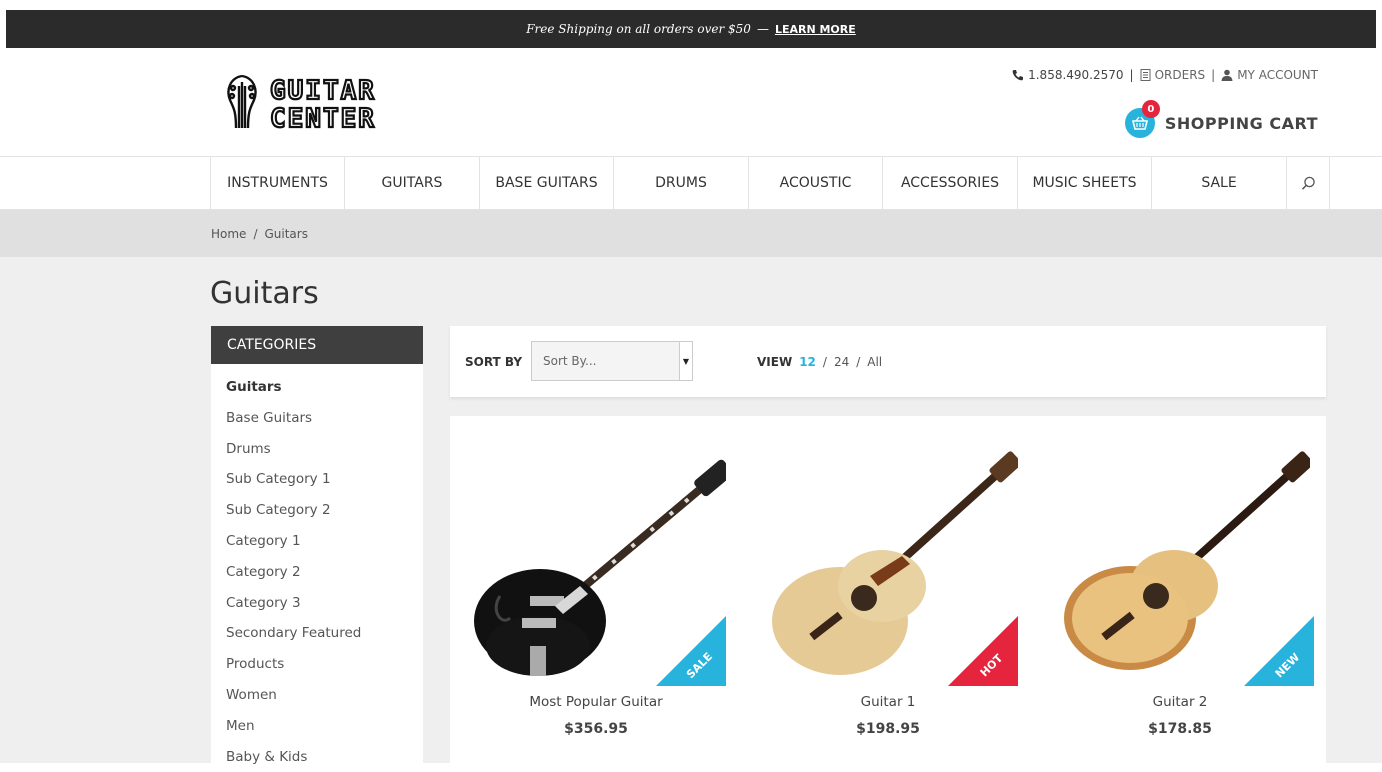  What do you see at coordinates (1277, 75) in the screenshot?
I see `account-label: MY ACCOUNT` at bounding box center [1277, 75].